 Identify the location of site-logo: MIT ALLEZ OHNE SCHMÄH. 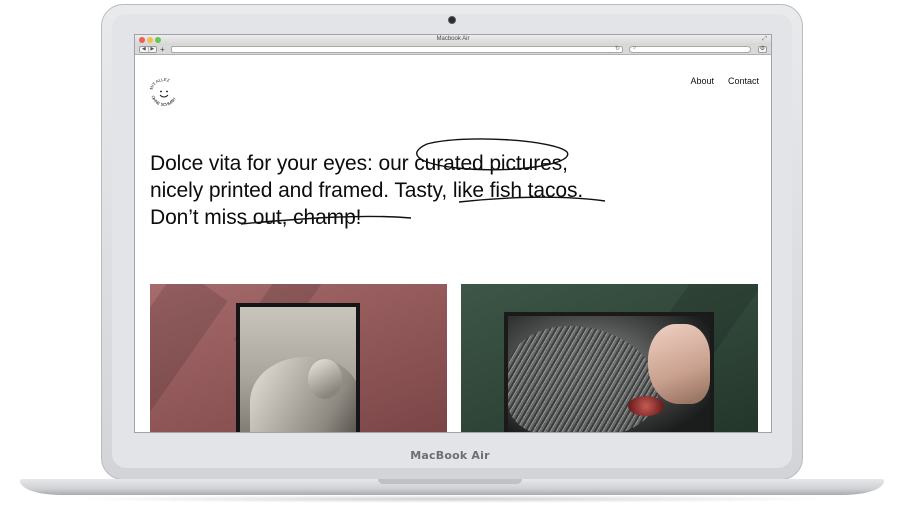
(164, 93).